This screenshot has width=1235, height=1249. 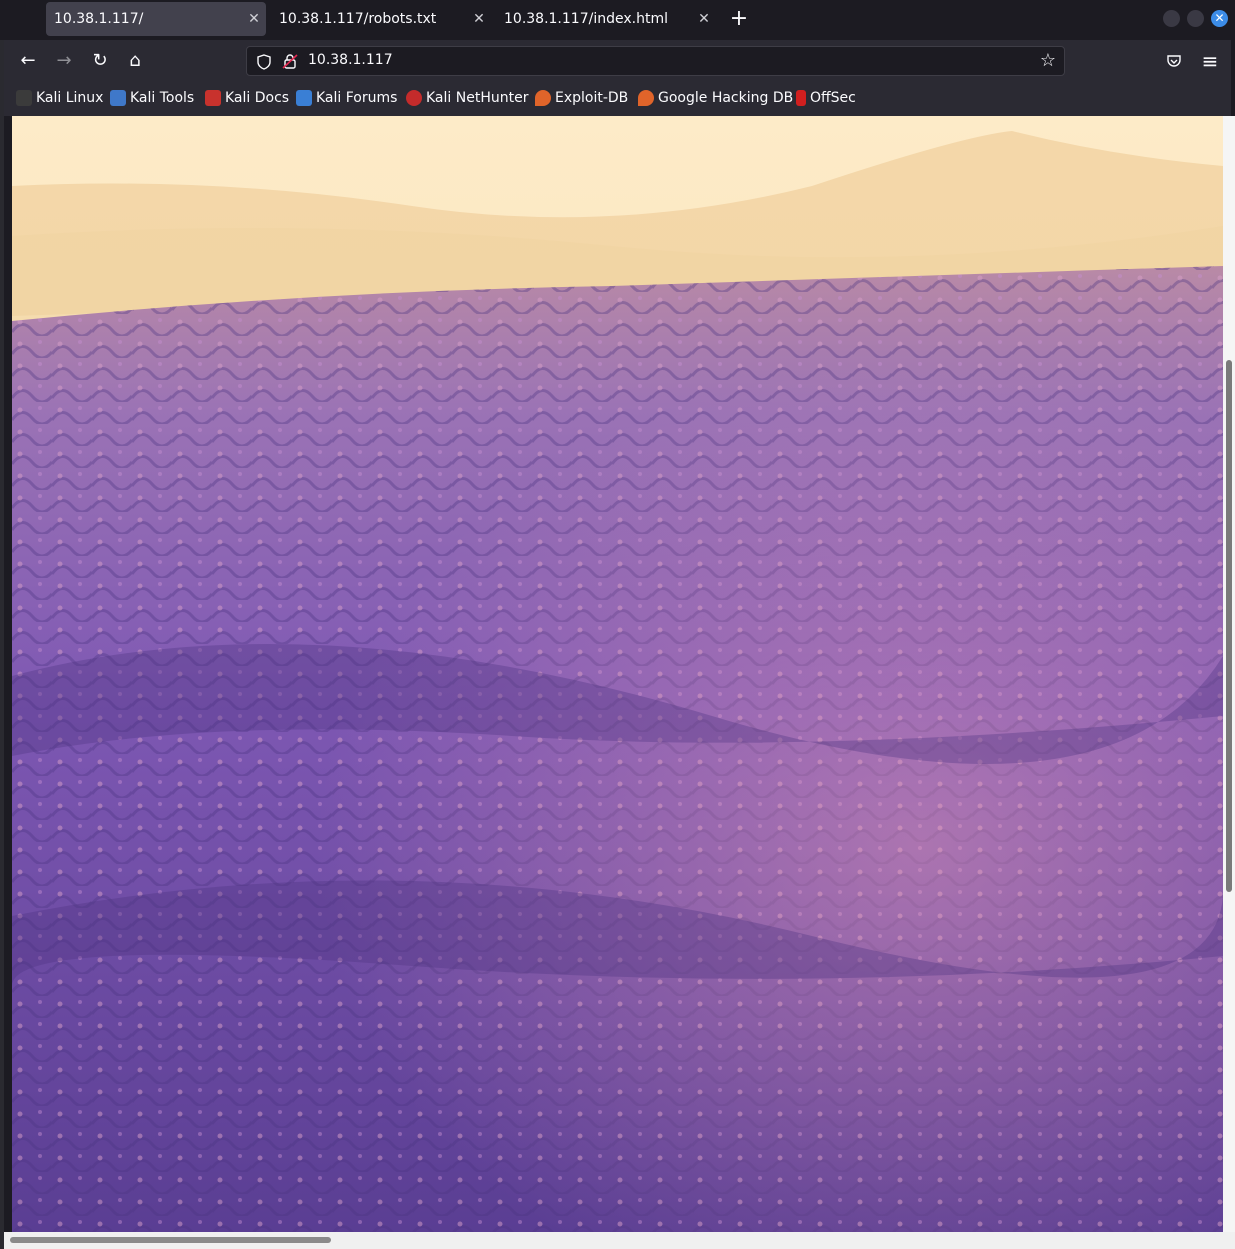 What do you see at coordinates (739, 19) in the screenshot?
I see `new-tab-button: +` at bounding box center [739, 19].